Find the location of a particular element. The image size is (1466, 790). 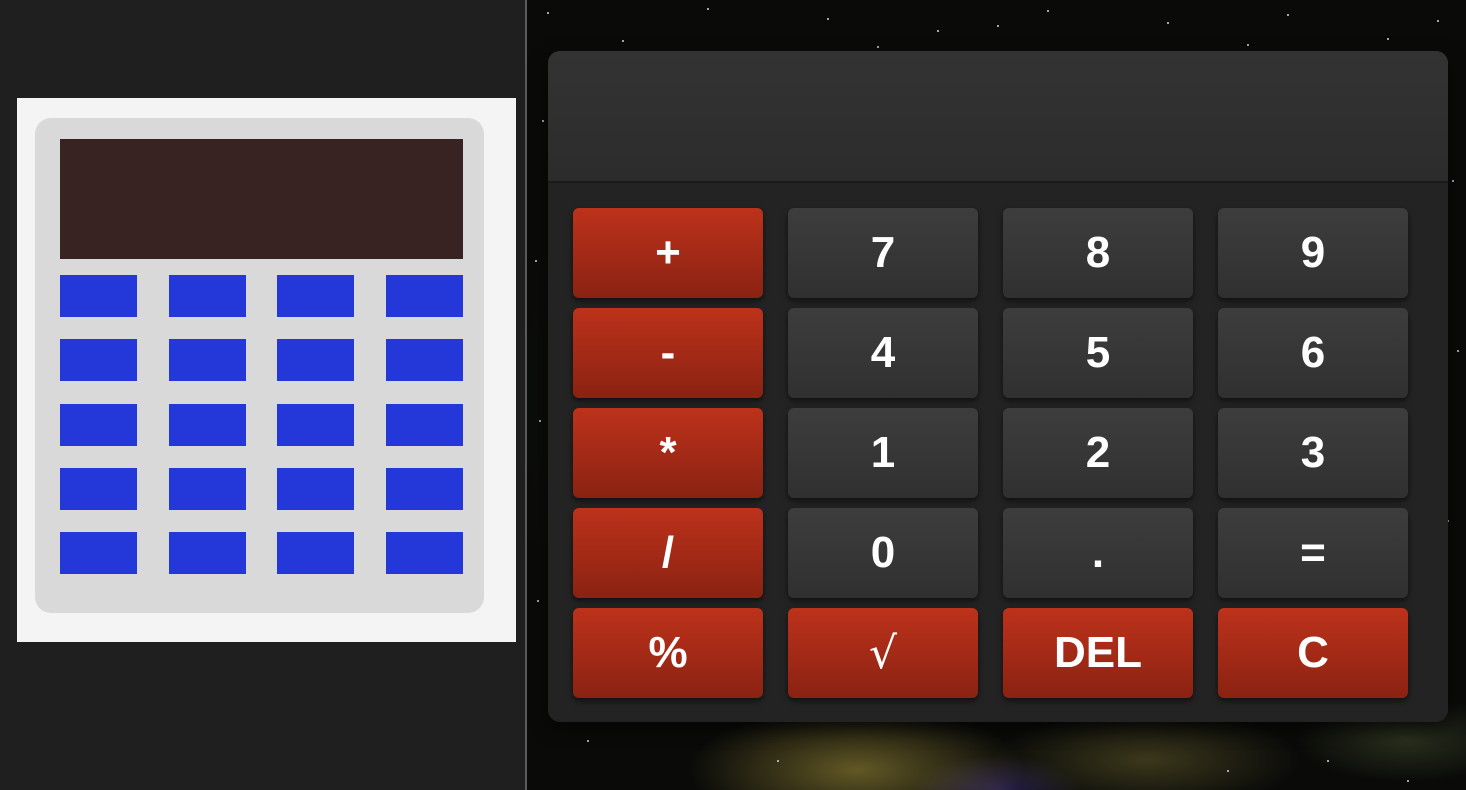

subtract-button: - is located at coordinates (668, 353).